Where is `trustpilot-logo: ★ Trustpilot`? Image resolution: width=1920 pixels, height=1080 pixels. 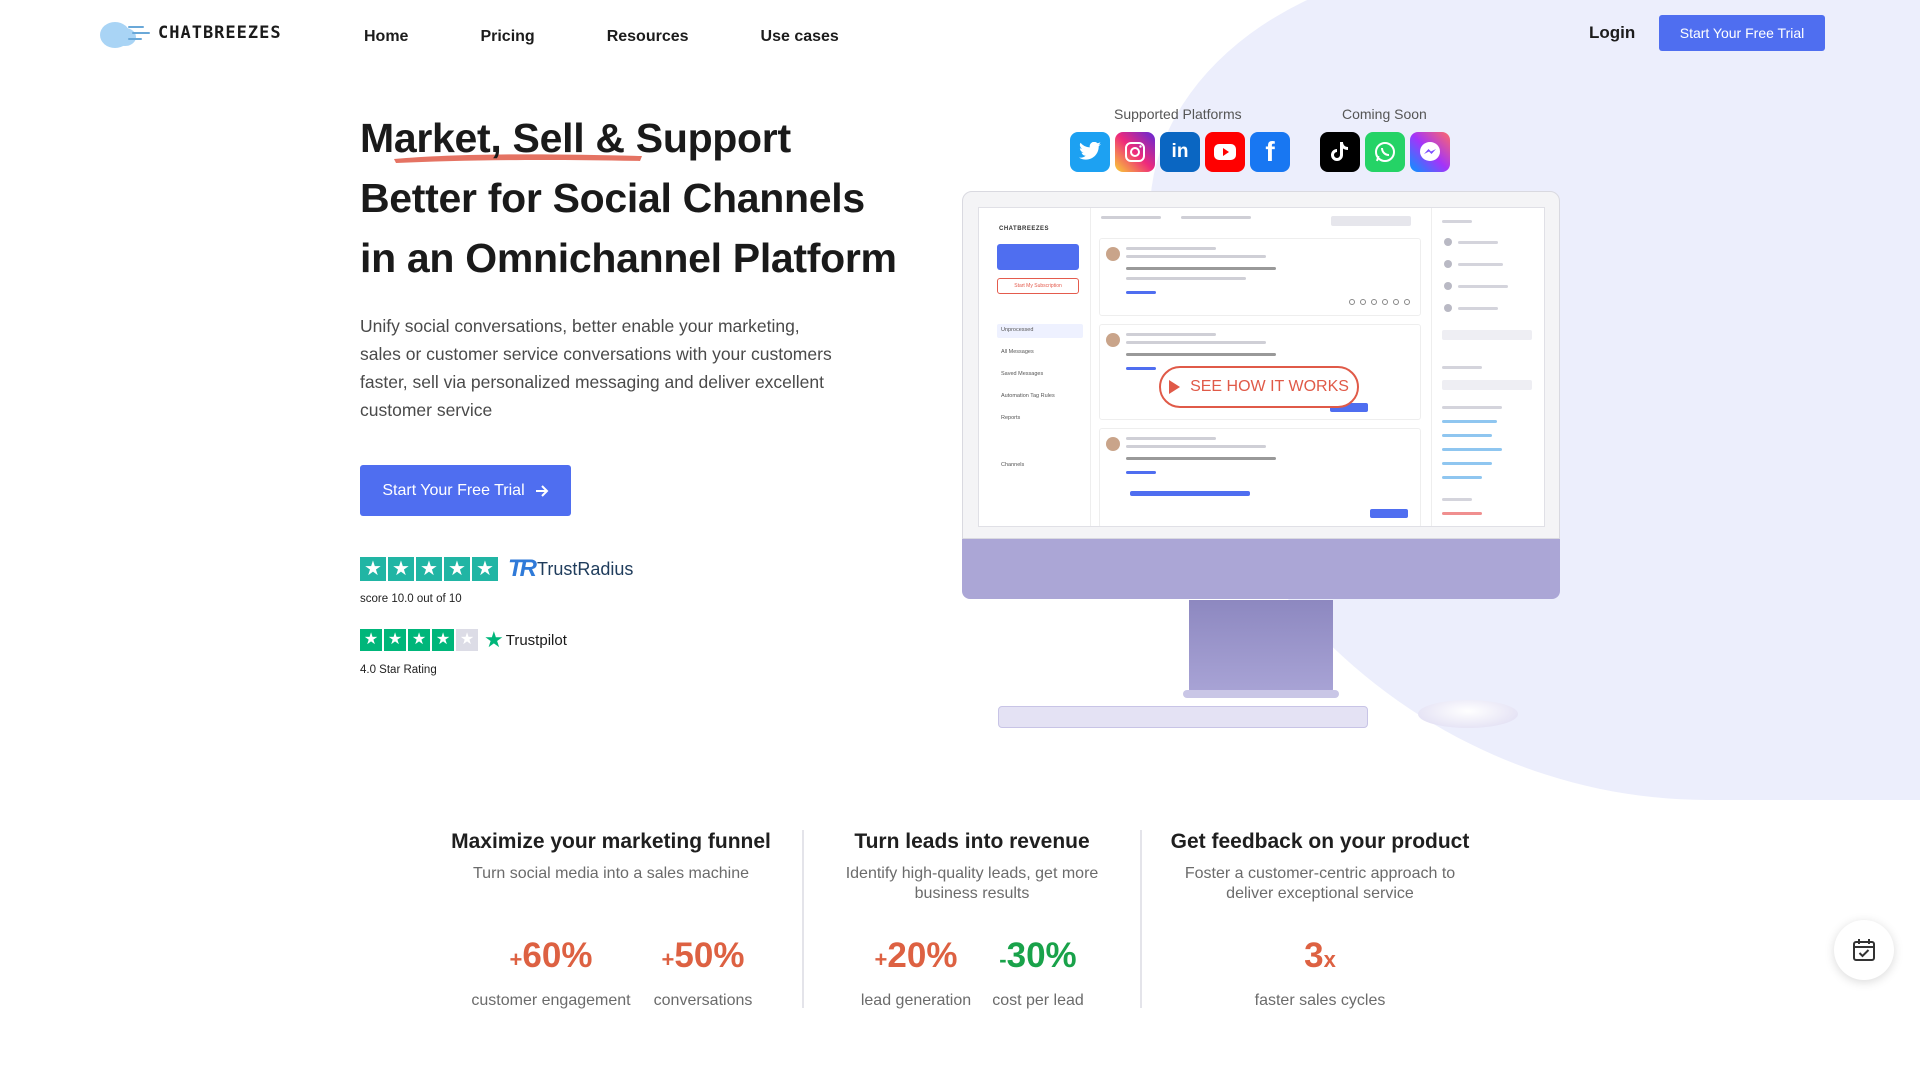
trustpilot-logo: ★ Trustpilot is located at coordinates (525, 640).